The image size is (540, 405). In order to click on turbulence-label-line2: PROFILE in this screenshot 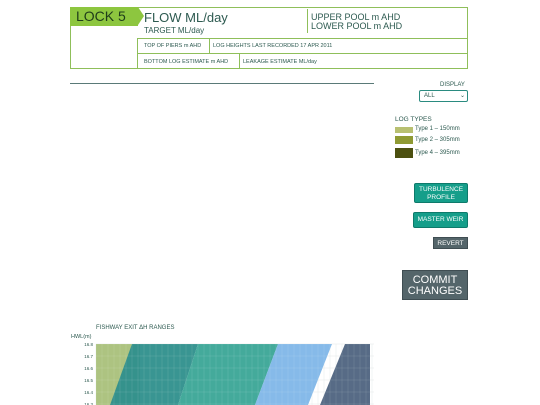, I will do `click(441, 197)`.